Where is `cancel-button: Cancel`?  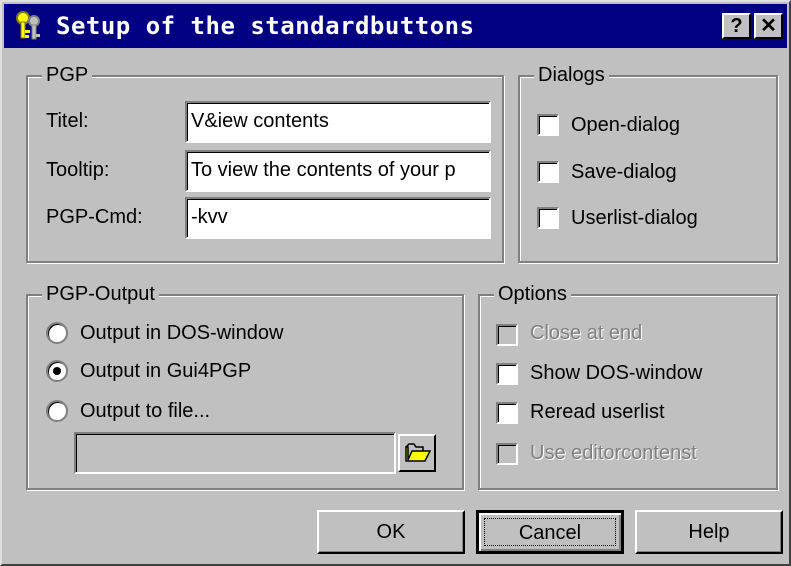
cancel-button: Cancel is located at coordinates (550, 532).